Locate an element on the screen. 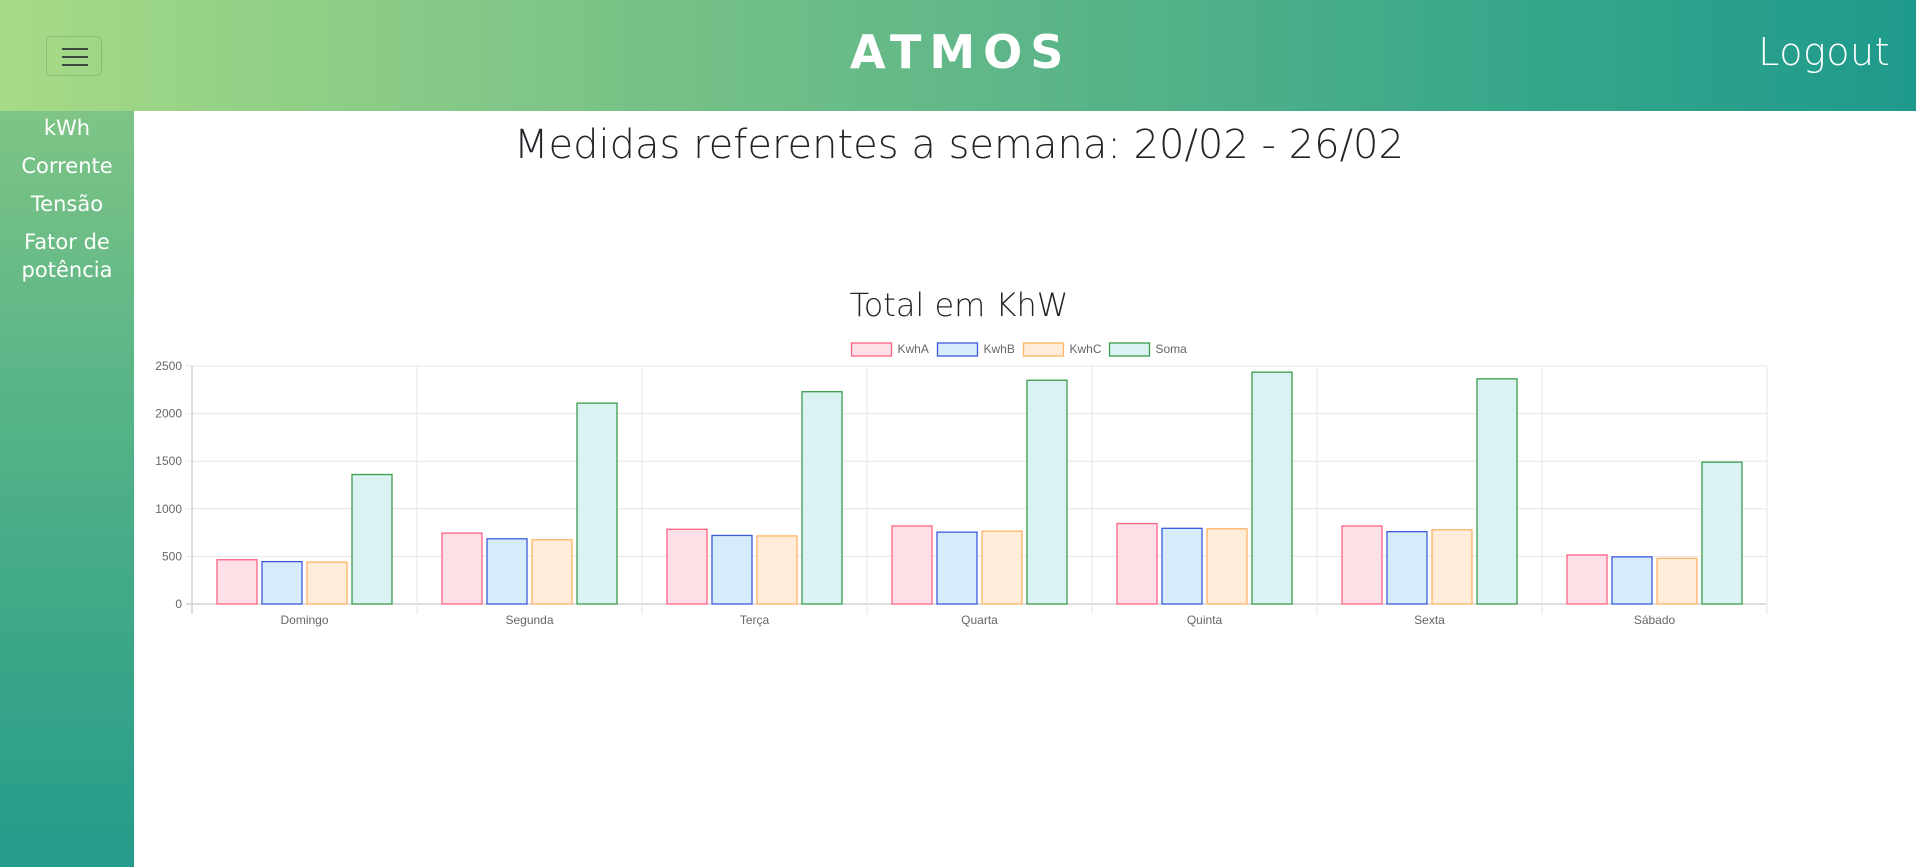 The image size is (1916, 867). sidebar-item-tensao: Tensão is located at coordinates (67, 204).